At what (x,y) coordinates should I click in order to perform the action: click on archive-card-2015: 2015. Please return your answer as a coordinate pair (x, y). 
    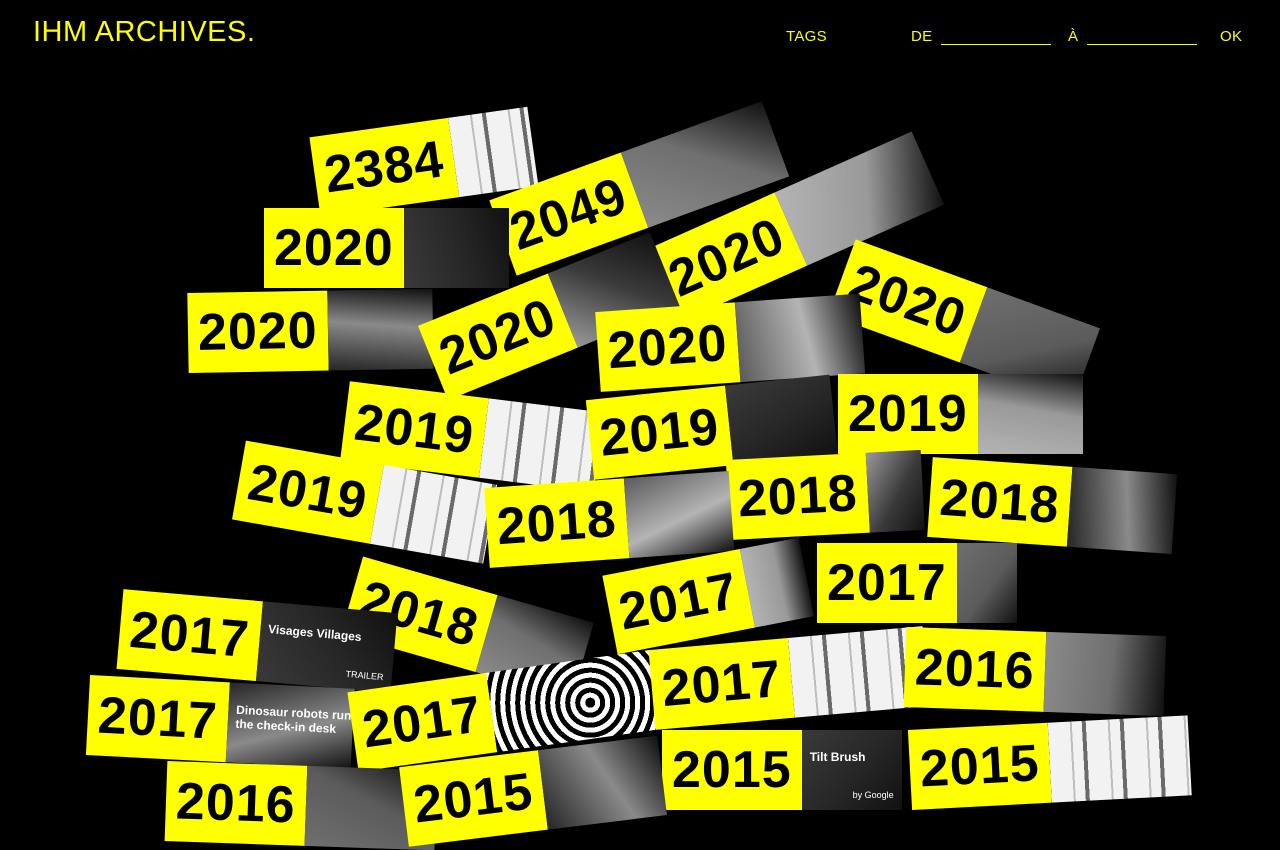
    Looking at the image, I should click on (1049, 762).